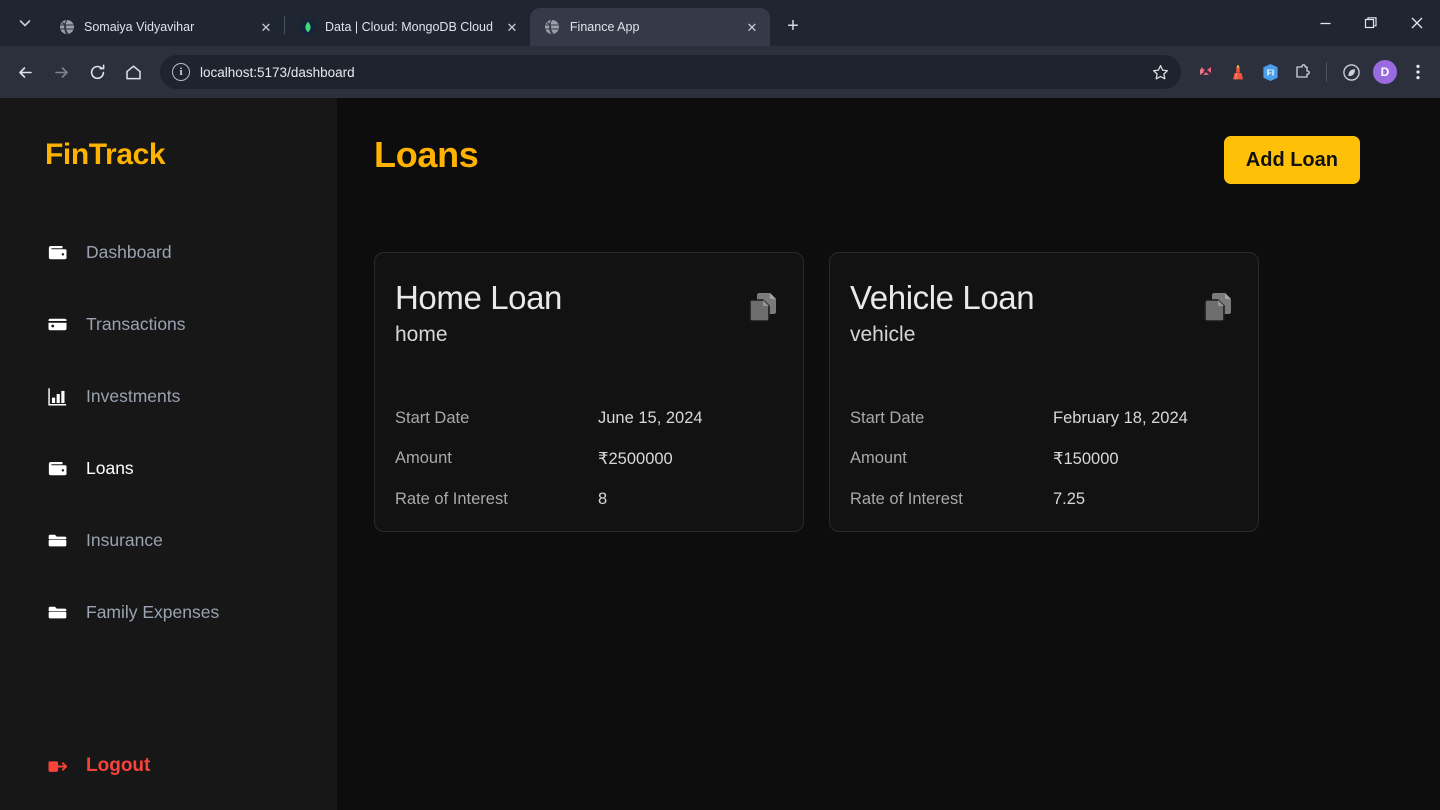  Describe the element at coordinates (277, 72) in the screenshot. I see `url-text: localhost:5173/dashboard` at that location.